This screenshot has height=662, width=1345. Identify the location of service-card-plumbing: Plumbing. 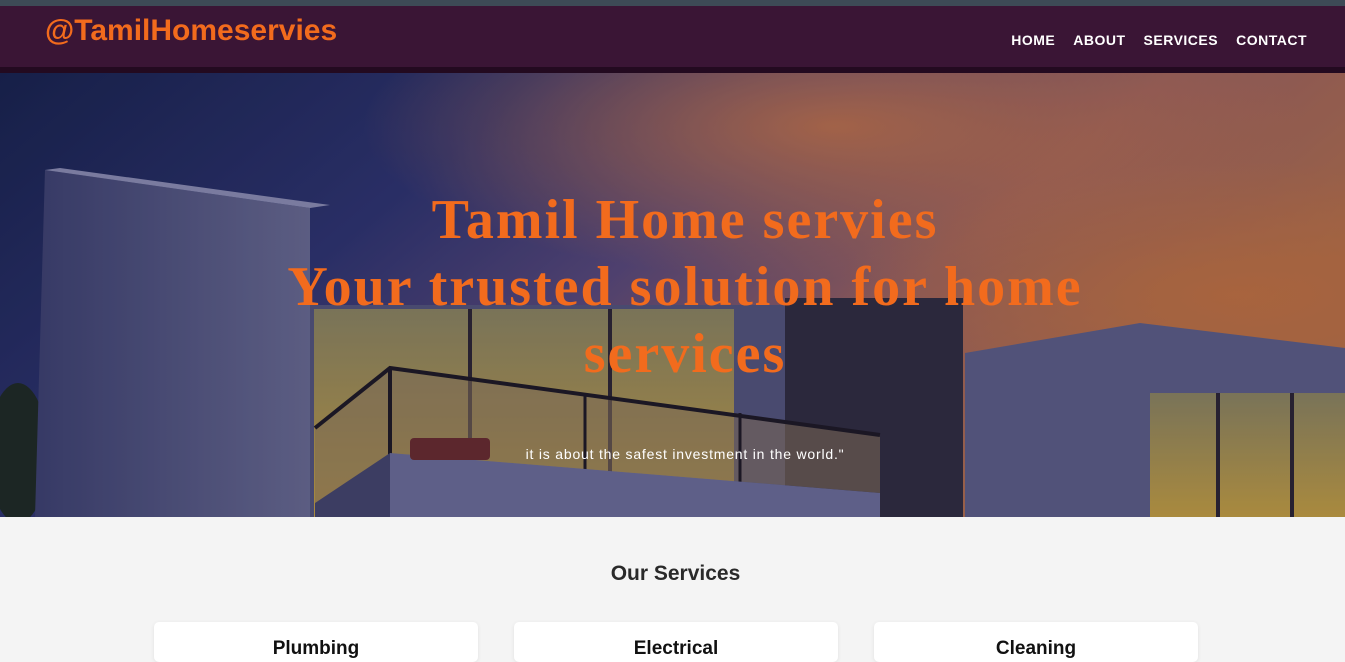
(316, 642).